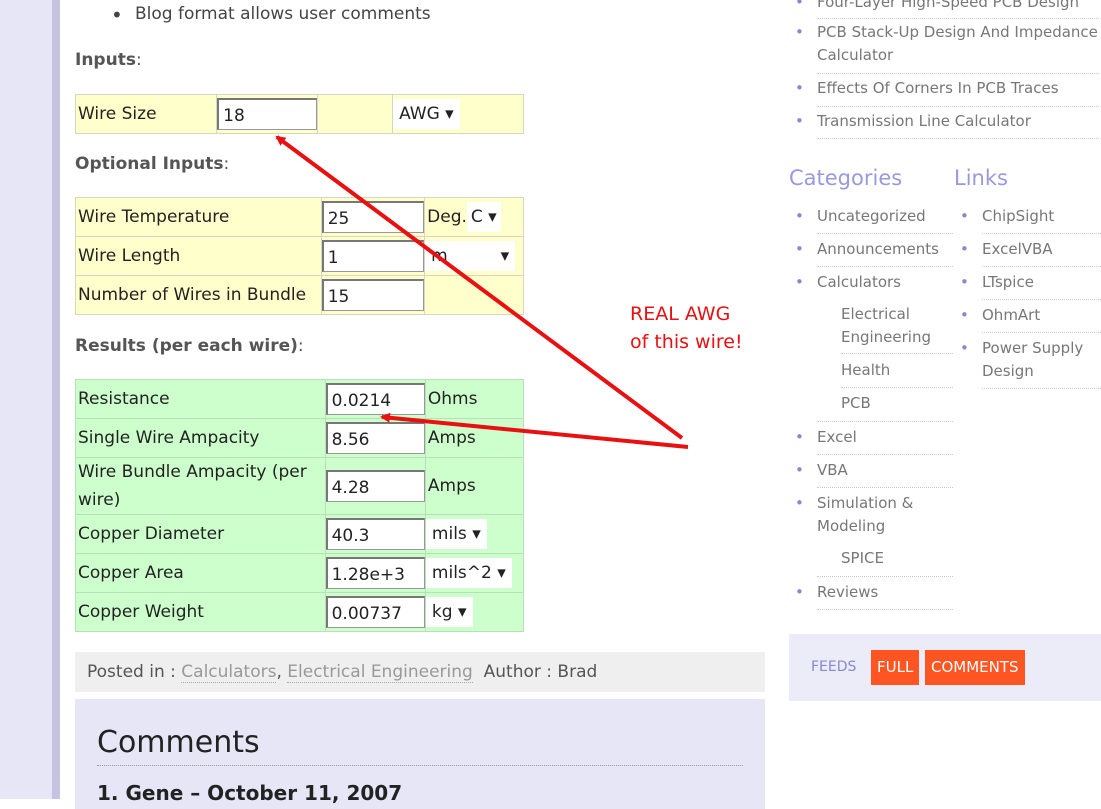 This screenshot has width=1101, height=809. What do you see at coordinates (924, 121) in the screenshot?
I see `recent-post-link: Transmission Line Calculator` at bounding box center [924, 121].